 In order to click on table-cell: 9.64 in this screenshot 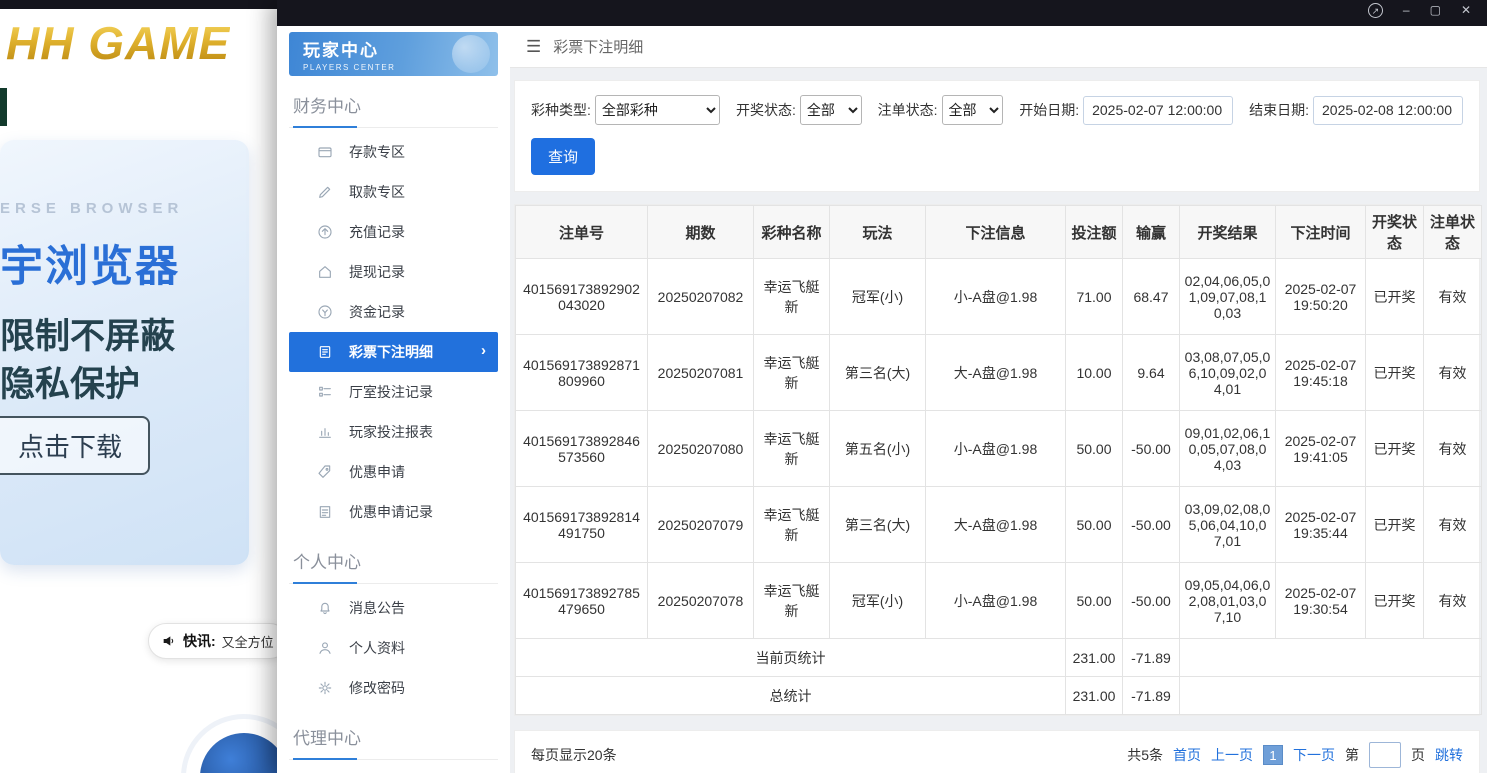, I will do `click(1151, 372)`.